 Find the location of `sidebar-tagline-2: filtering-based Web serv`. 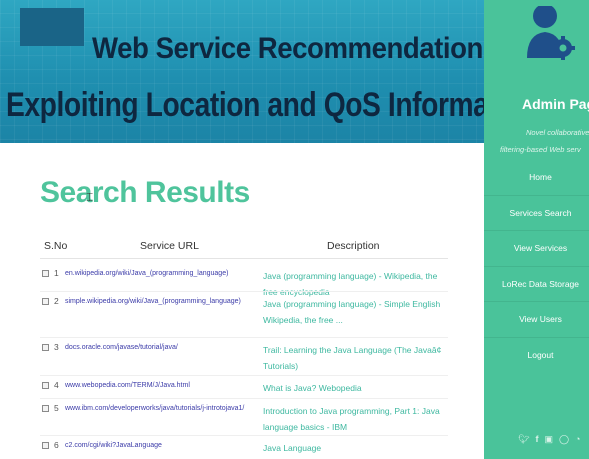

sidebar-tagline-2: filtering-based Web serv is located at coordinates (540, 149).